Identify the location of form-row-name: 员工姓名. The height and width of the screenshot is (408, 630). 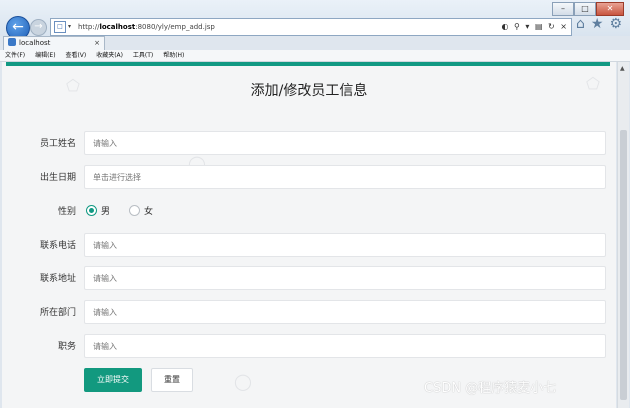
(309, 144).